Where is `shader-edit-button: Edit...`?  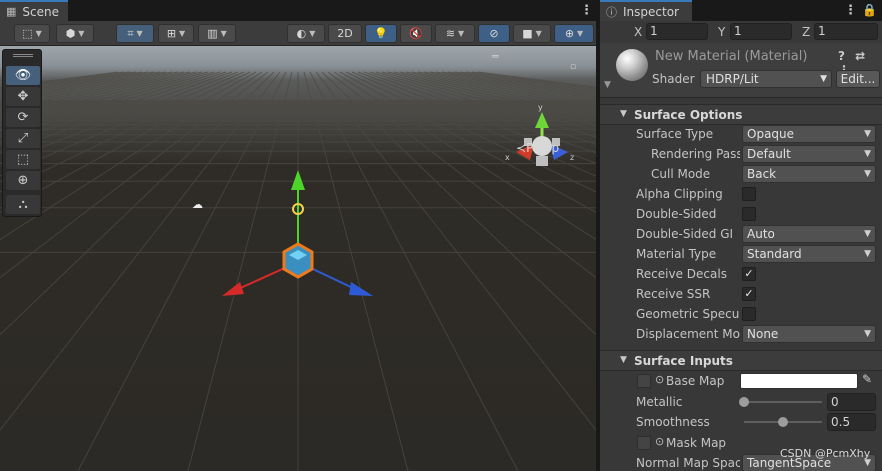 shader-edit-button: Edit... is located at coordinates (858, 79).